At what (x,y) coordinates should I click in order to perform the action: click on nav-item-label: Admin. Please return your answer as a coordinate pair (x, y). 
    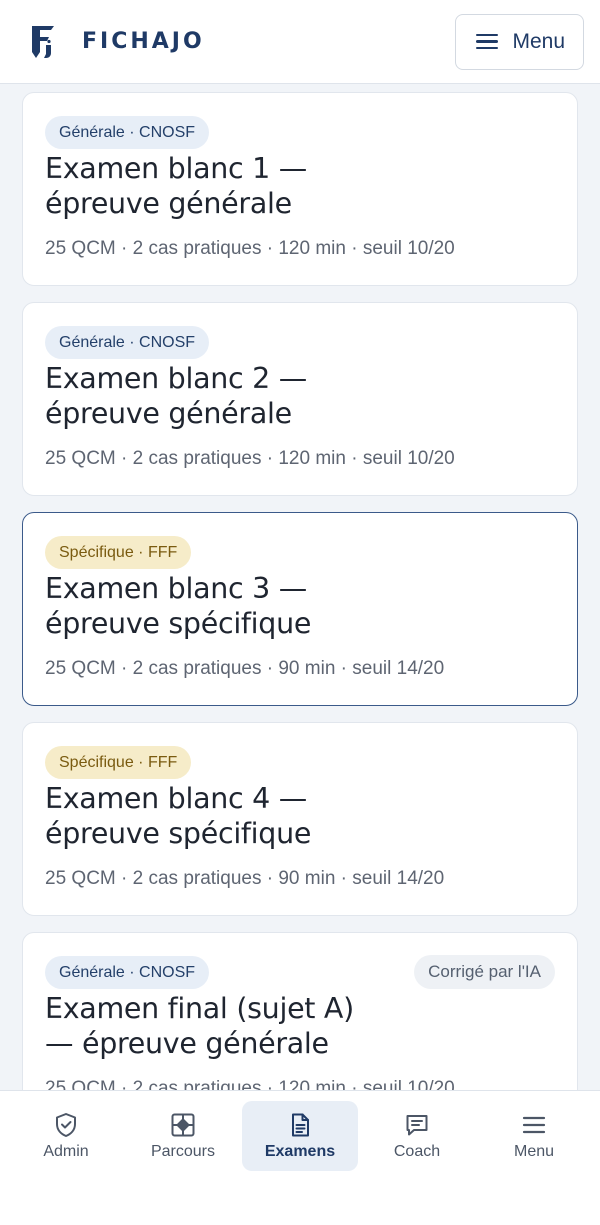
    Looking at the image, I should click on (66, 1151).